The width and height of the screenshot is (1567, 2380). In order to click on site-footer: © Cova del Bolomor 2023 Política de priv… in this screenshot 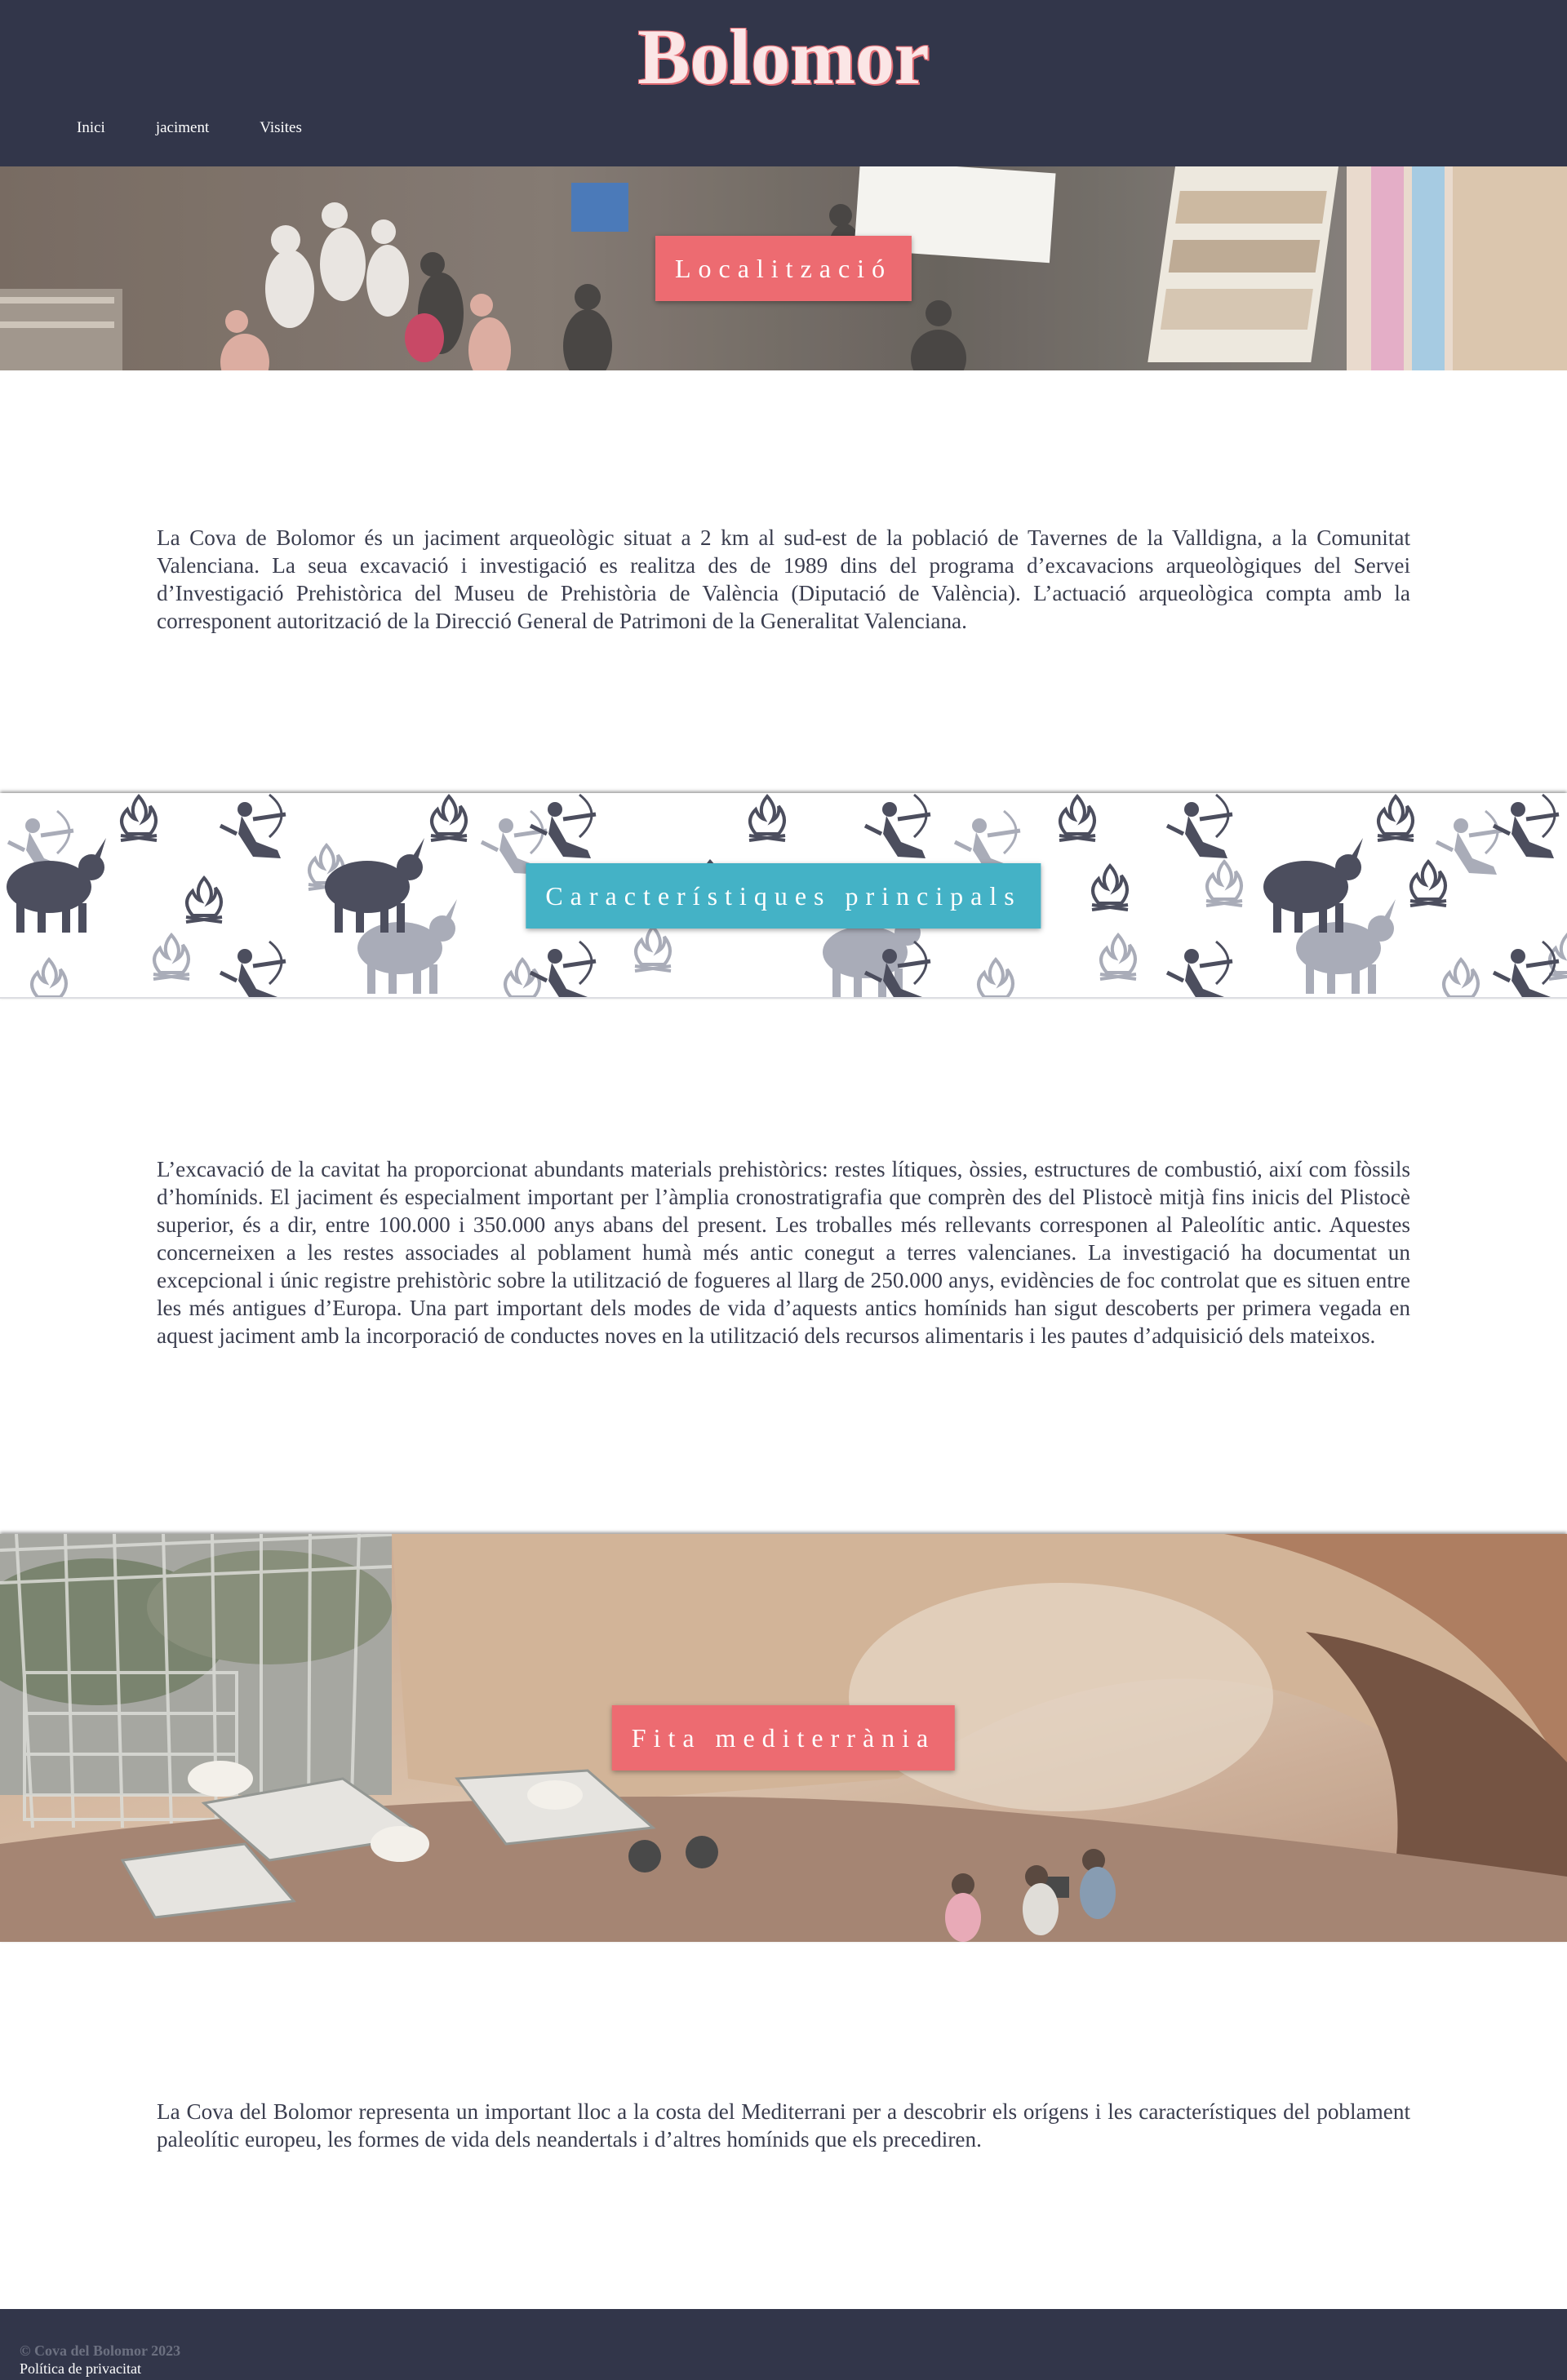, I will do `click(783, 2344)`.